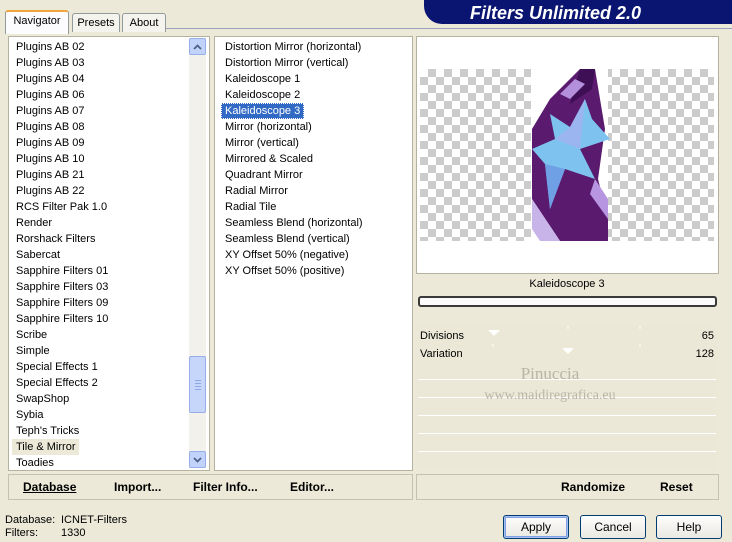  I want to click on category-item: Sapphire Filters 09, so click(62, 303).